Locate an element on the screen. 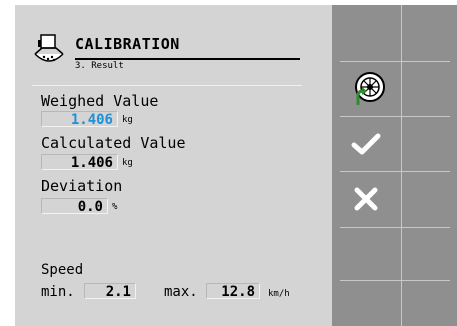 Image resolution: width=457 pixels, height=326 pixels. title-underline is located at coordinates (187, 59).